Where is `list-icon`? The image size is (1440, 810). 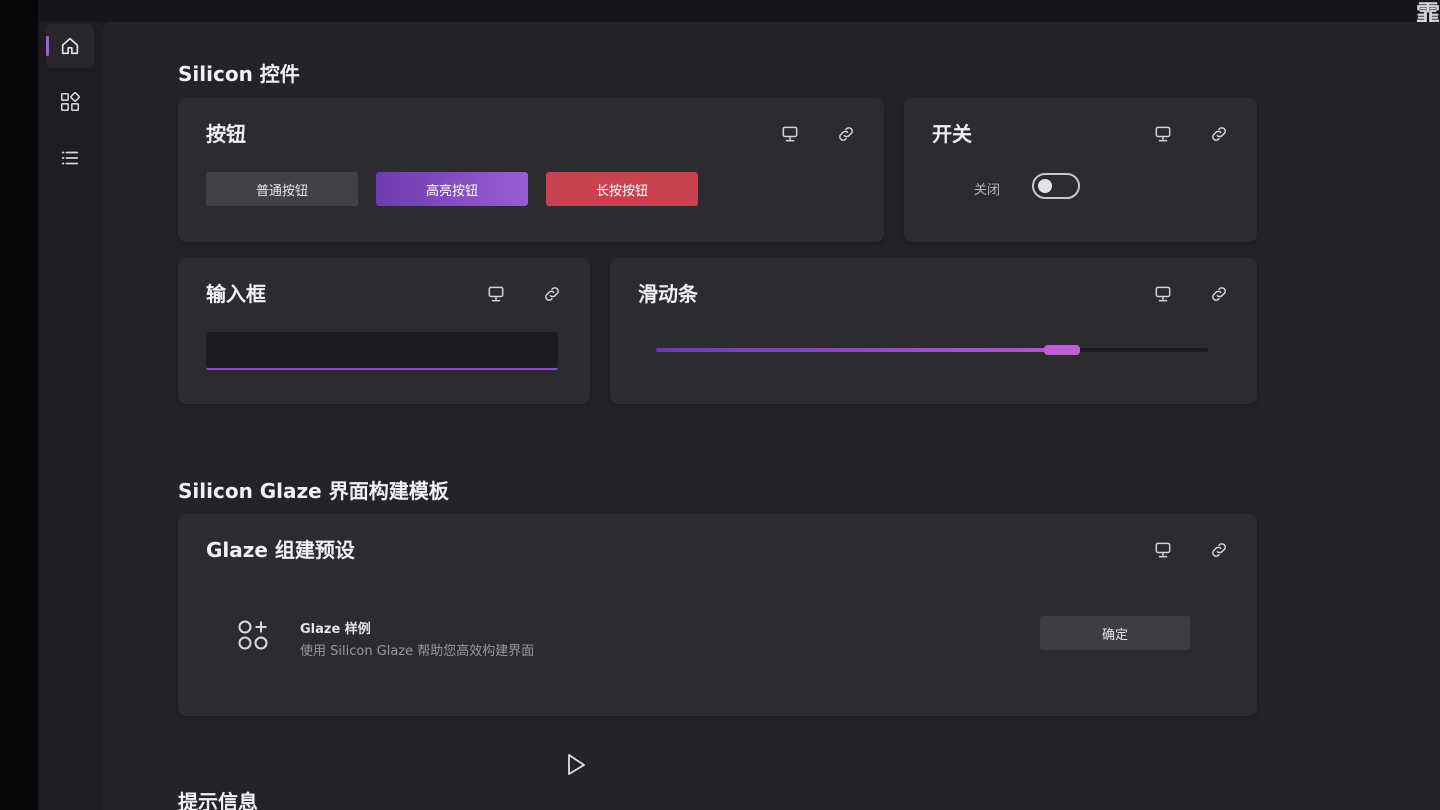 list-icon is located at coordinates (70, 158).